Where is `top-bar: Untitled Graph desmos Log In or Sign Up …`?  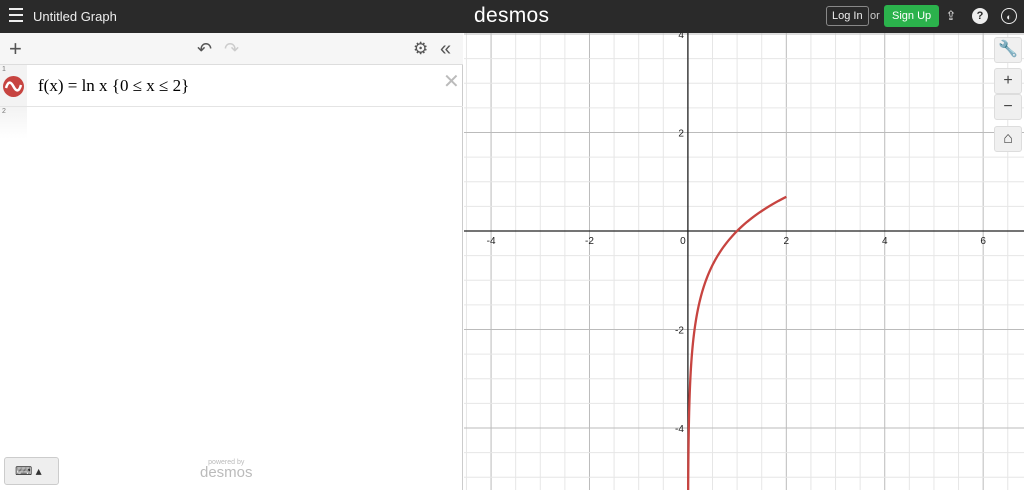
top-bar: Untitled Graph desmos Log In or Sign Up … is located at coordinates (512, 16).